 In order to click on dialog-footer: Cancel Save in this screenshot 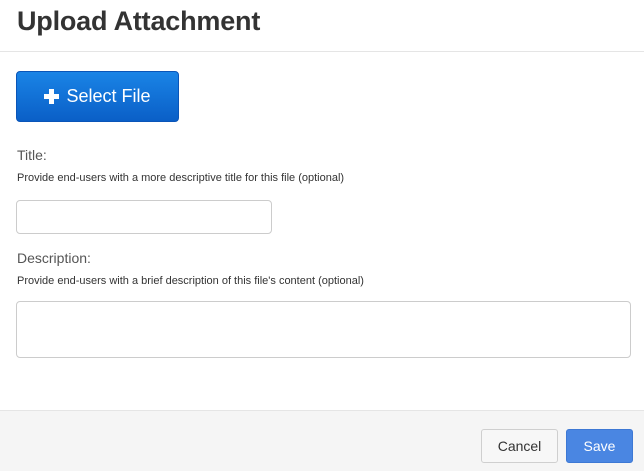, I will do `click(322, 440)`.